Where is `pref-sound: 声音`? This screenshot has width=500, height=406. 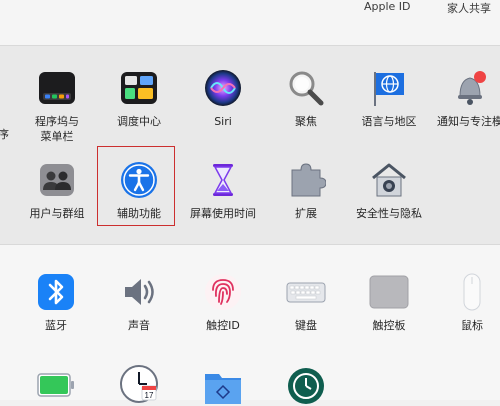 pref-sound: 声音 is located at coordinates (139, 302).